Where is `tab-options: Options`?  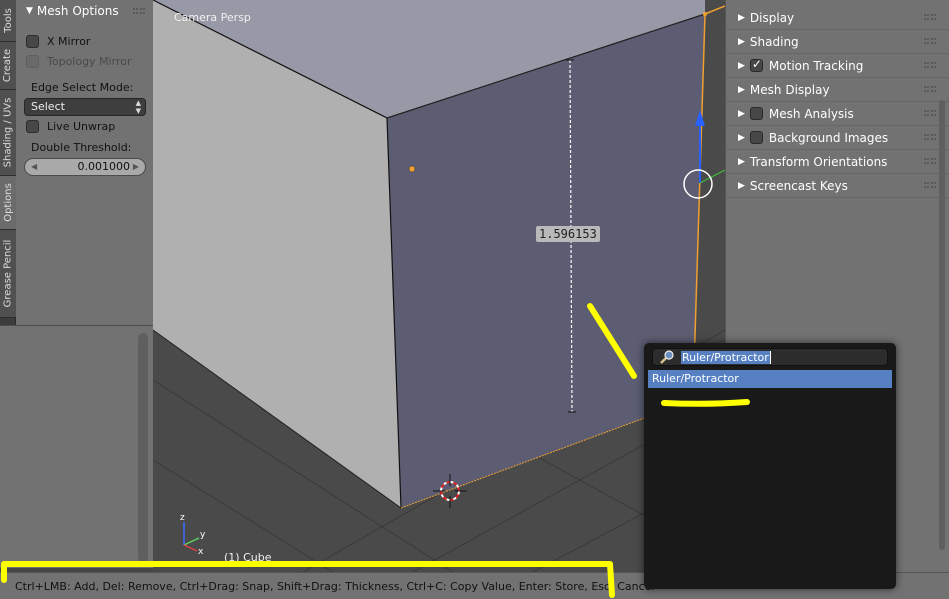 tab-options: Options is located at coordinates (8, 203).